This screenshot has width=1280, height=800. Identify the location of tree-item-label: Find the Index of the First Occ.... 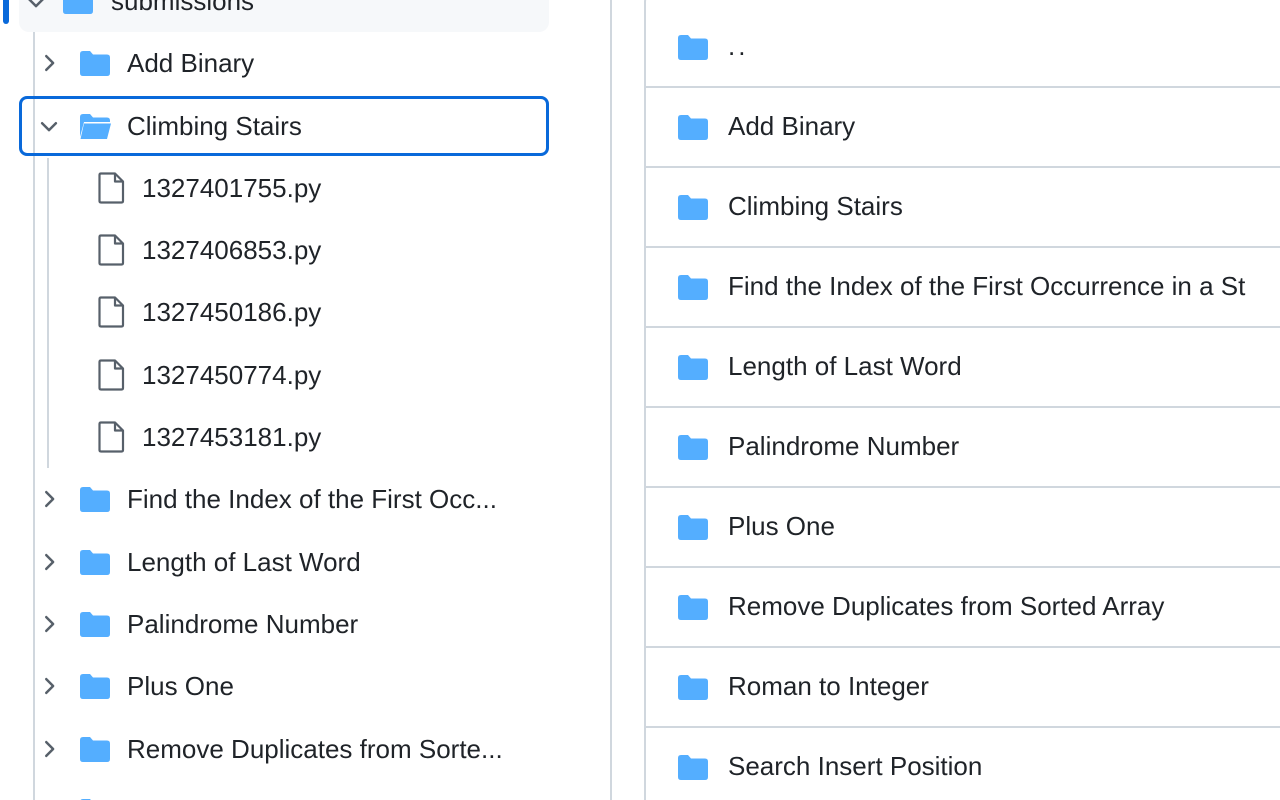
(312, 499).